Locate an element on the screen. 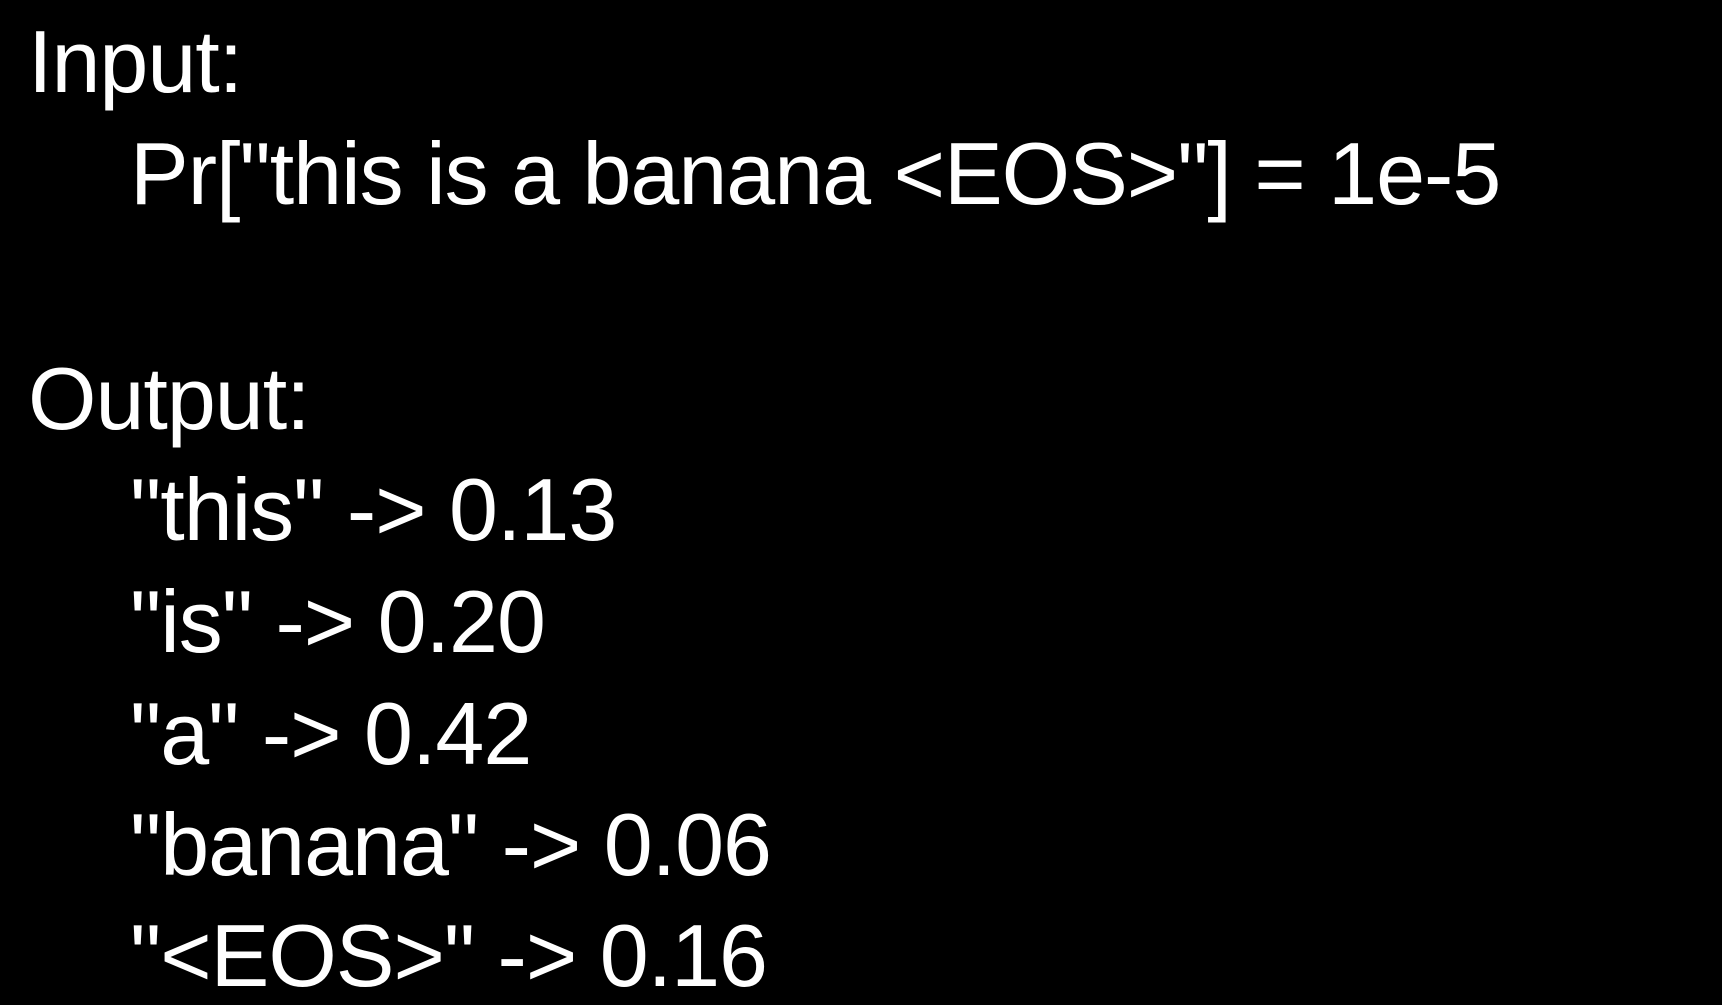 The height and width of the screenshot is (1005, 1722). input-heading: Input: is located at coordinates (135, 61).